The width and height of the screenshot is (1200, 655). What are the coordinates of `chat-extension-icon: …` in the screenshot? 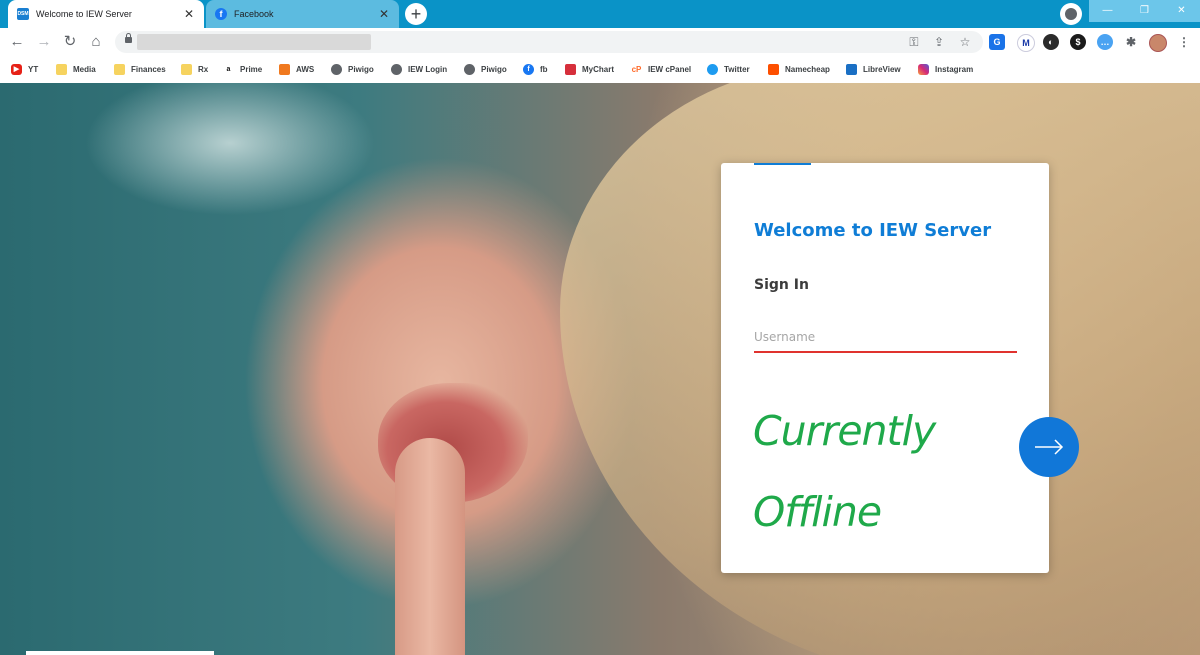 It's located at (1105, 42).